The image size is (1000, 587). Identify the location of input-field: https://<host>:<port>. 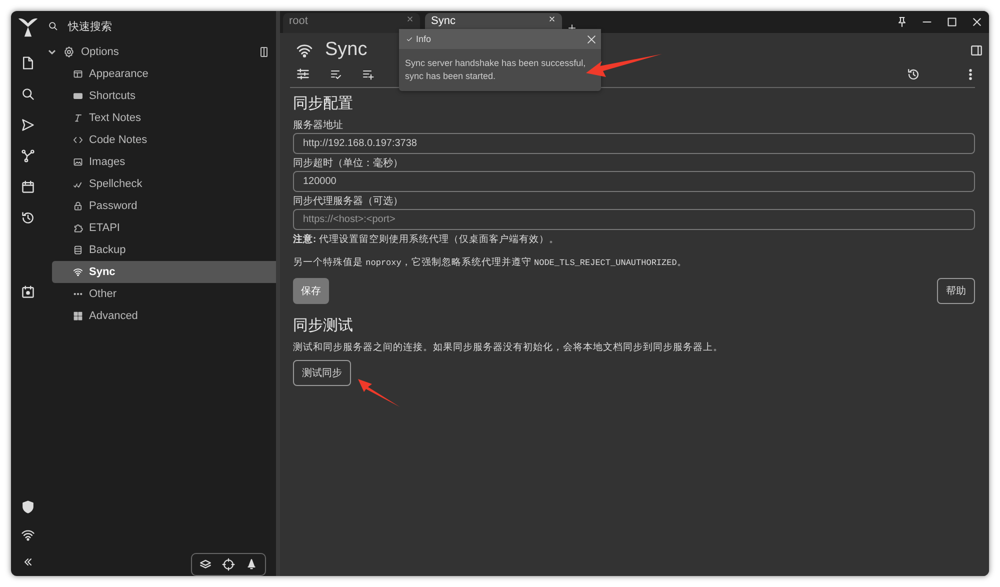
(634, 219).